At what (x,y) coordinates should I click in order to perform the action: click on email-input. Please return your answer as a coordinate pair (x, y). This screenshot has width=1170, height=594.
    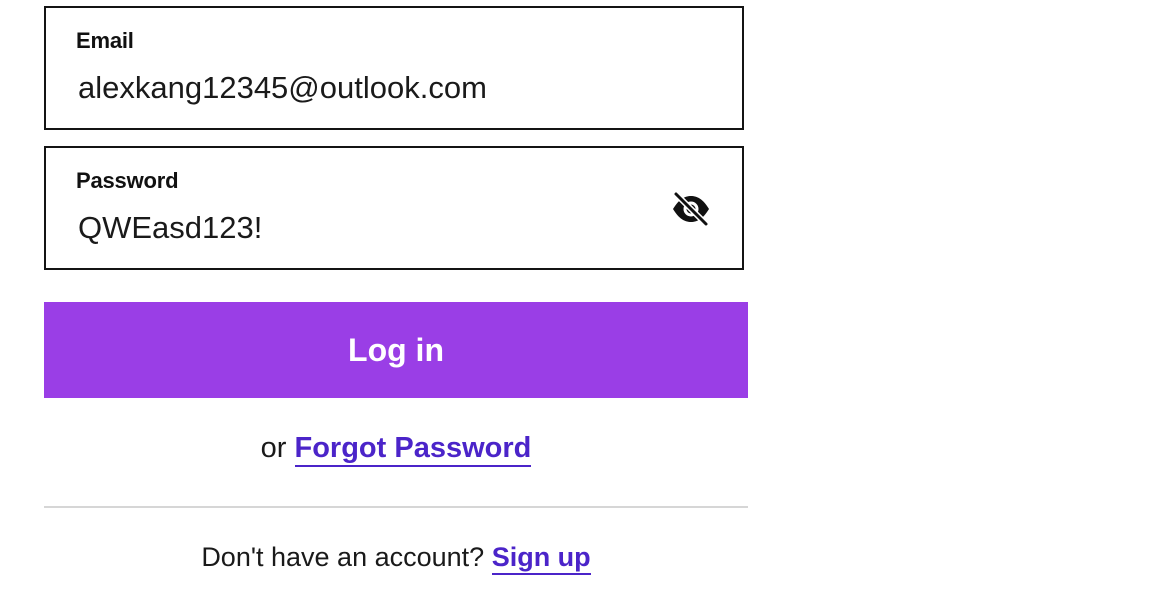
    Looking at the image, I should click on (358, 88).